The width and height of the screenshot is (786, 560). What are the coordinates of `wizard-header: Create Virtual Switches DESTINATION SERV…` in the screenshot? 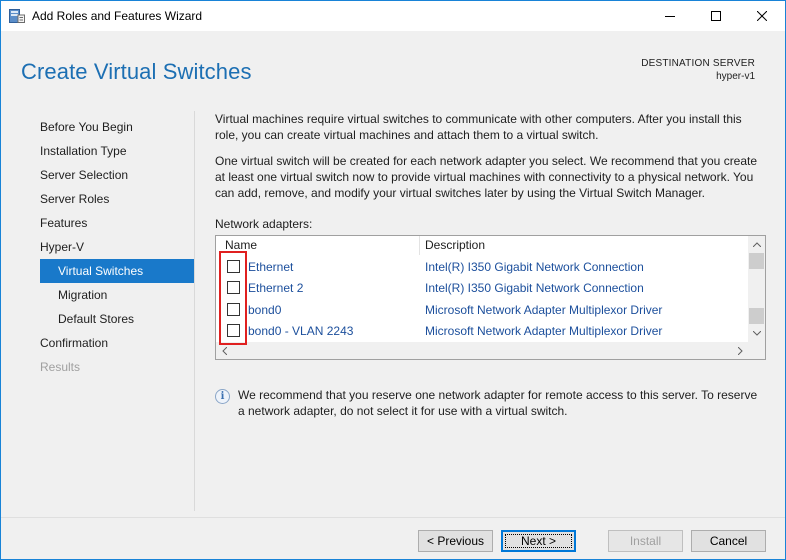 It's located at (393, 65).